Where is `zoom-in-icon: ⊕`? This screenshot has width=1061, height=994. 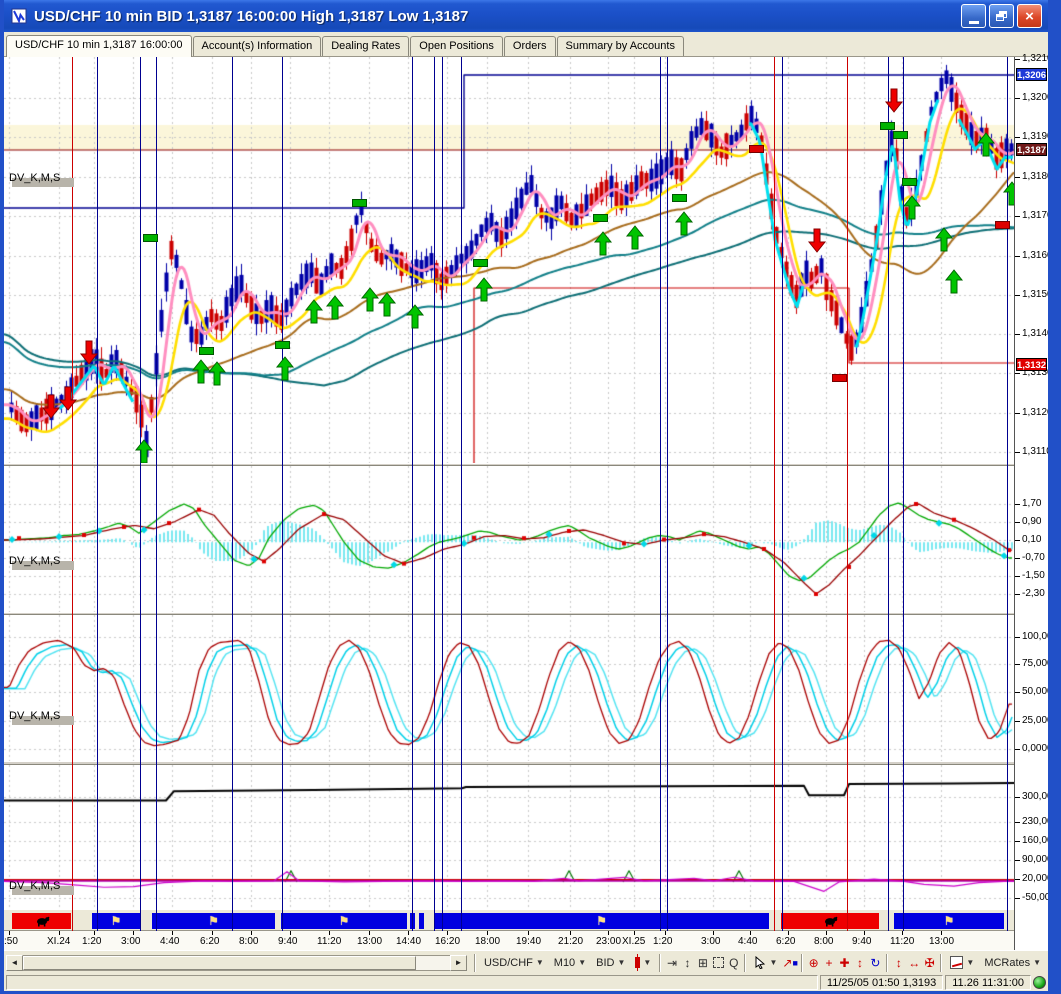 zoom-in-icon: ⊕ is located at coordinates (813, 963).